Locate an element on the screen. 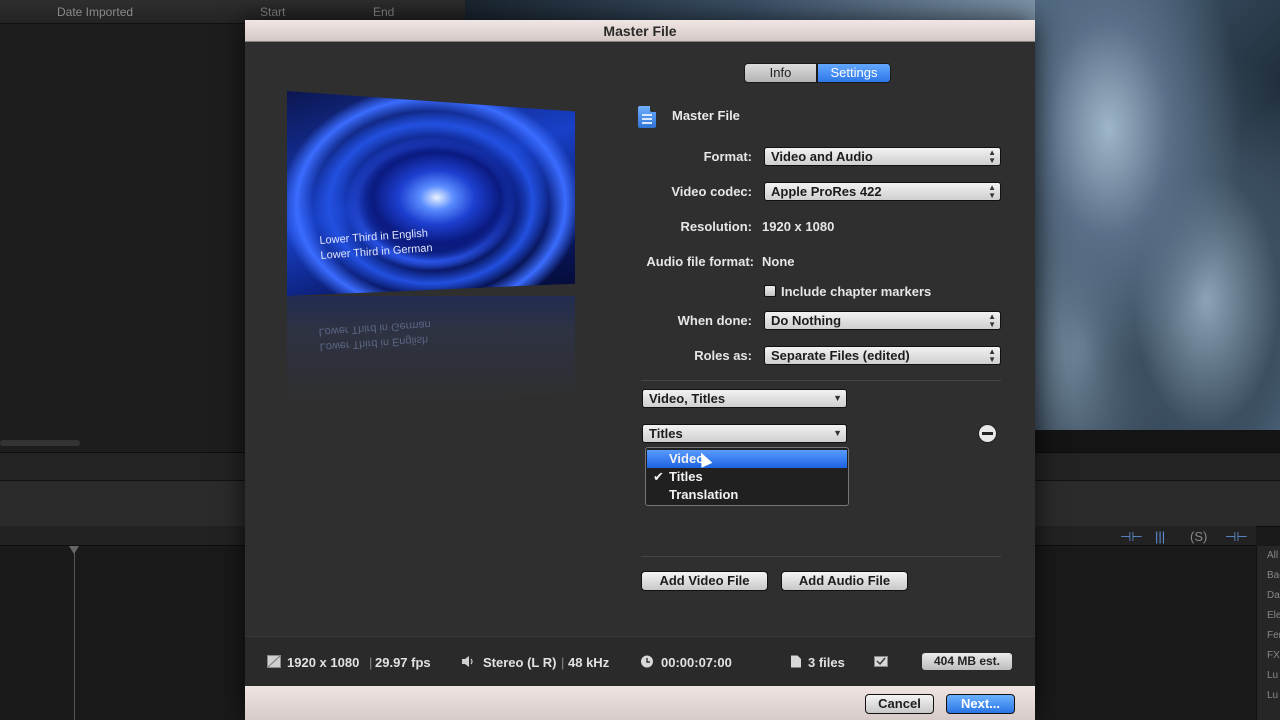 This screenshot has height=720, width=1280. video-codec-popup: Apple ProRes 422 ▲ ▼ is located at coordinates (882, 191).